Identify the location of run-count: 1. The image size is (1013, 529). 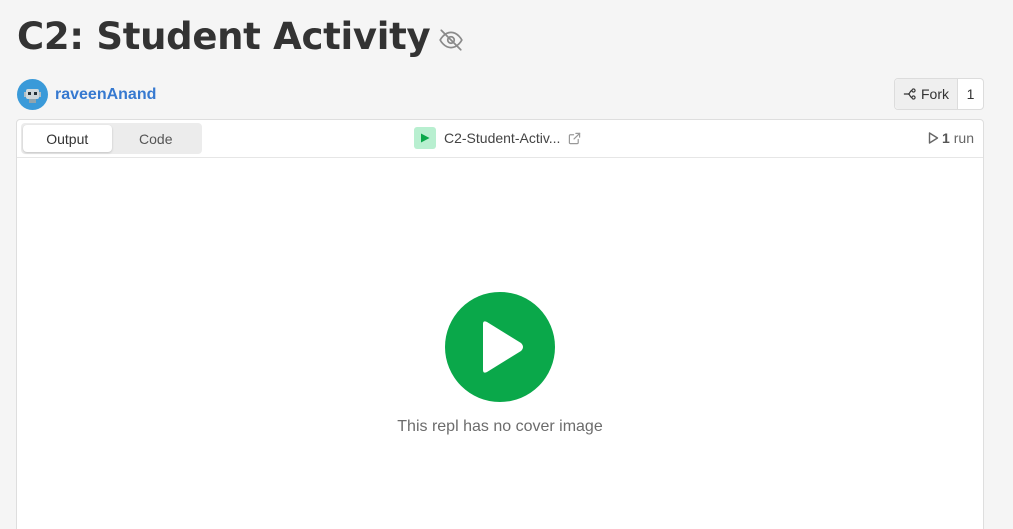
(945, 138).